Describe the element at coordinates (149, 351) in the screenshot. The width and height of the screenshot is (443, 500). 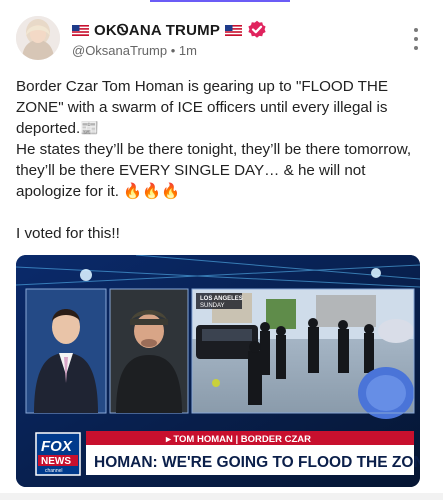
I see `guest-video-panel` at that location.